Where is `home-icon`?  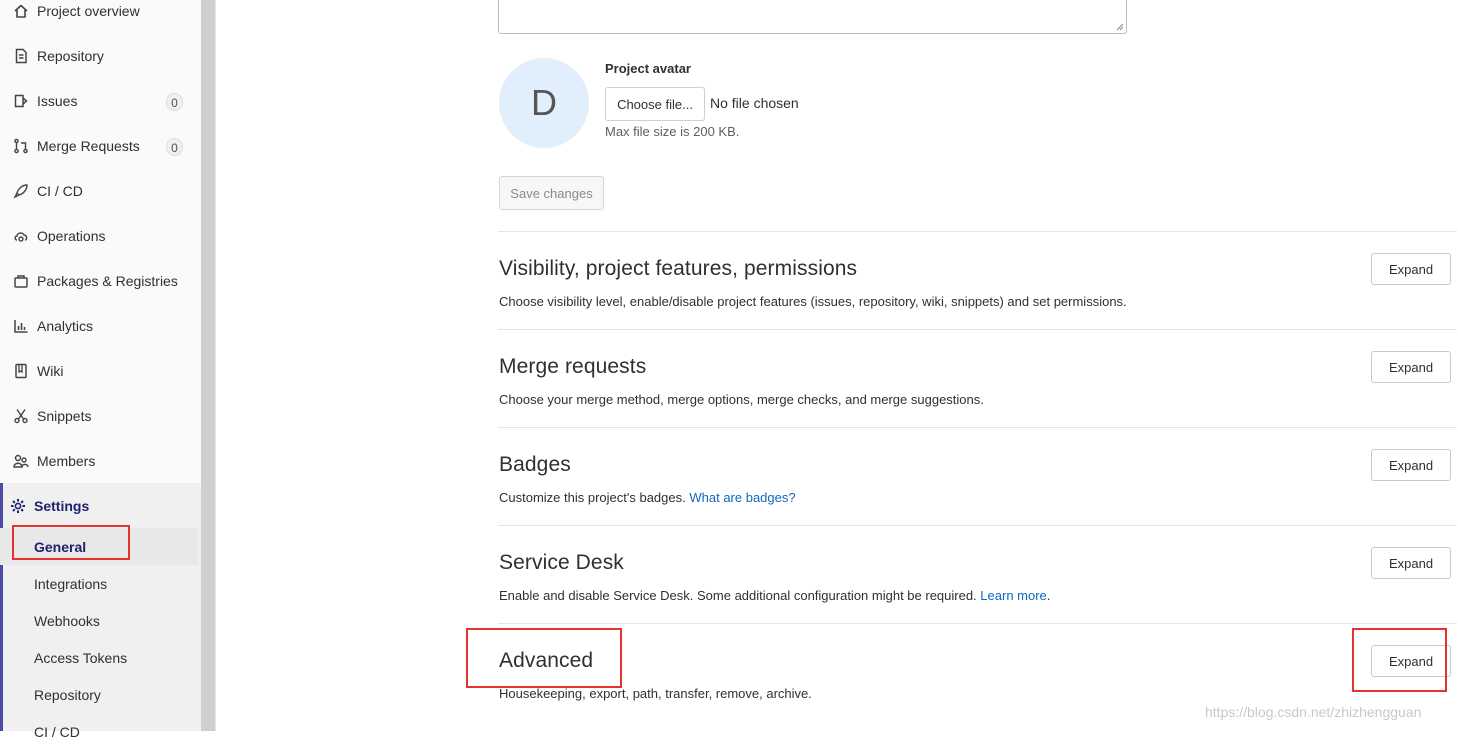 home-icon is located at coordinates (21, 11).